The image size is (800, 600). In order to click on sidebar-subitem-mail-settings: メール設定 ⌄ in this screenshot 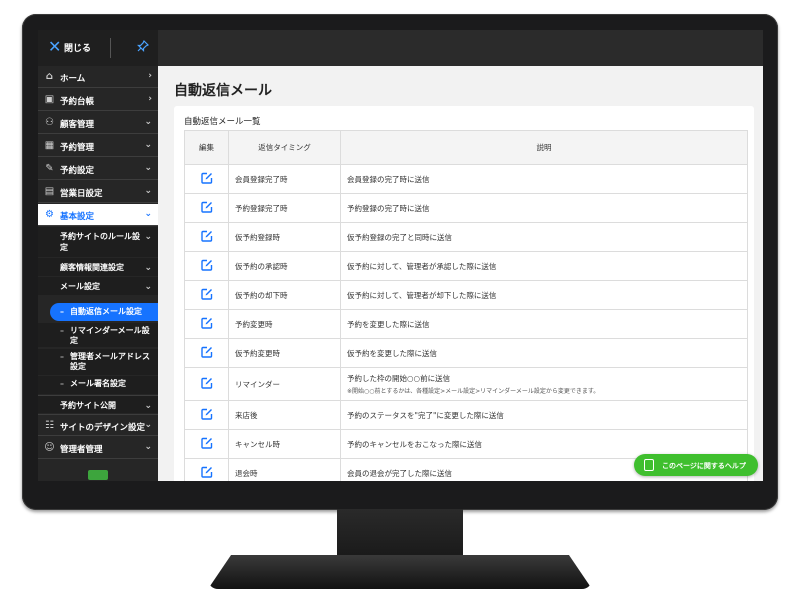, I will do `click(98, 286)`.